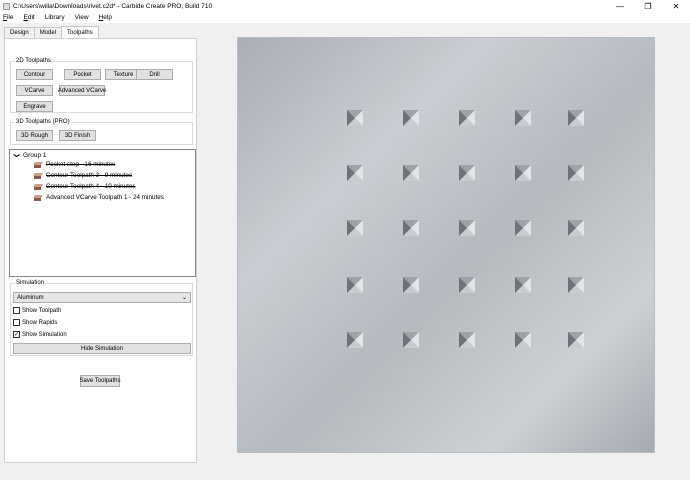 This screenshot has width=690, height=480. I want to click on menu-edit: Edit, so click(29, 17).